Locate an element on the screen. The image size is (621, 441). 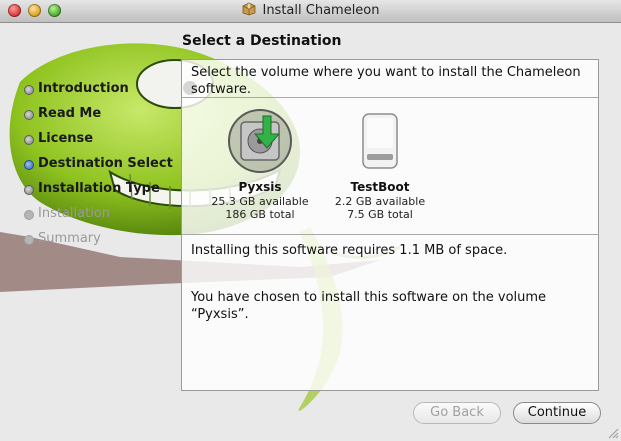
step-label: License is located at coordinates (66, 138).